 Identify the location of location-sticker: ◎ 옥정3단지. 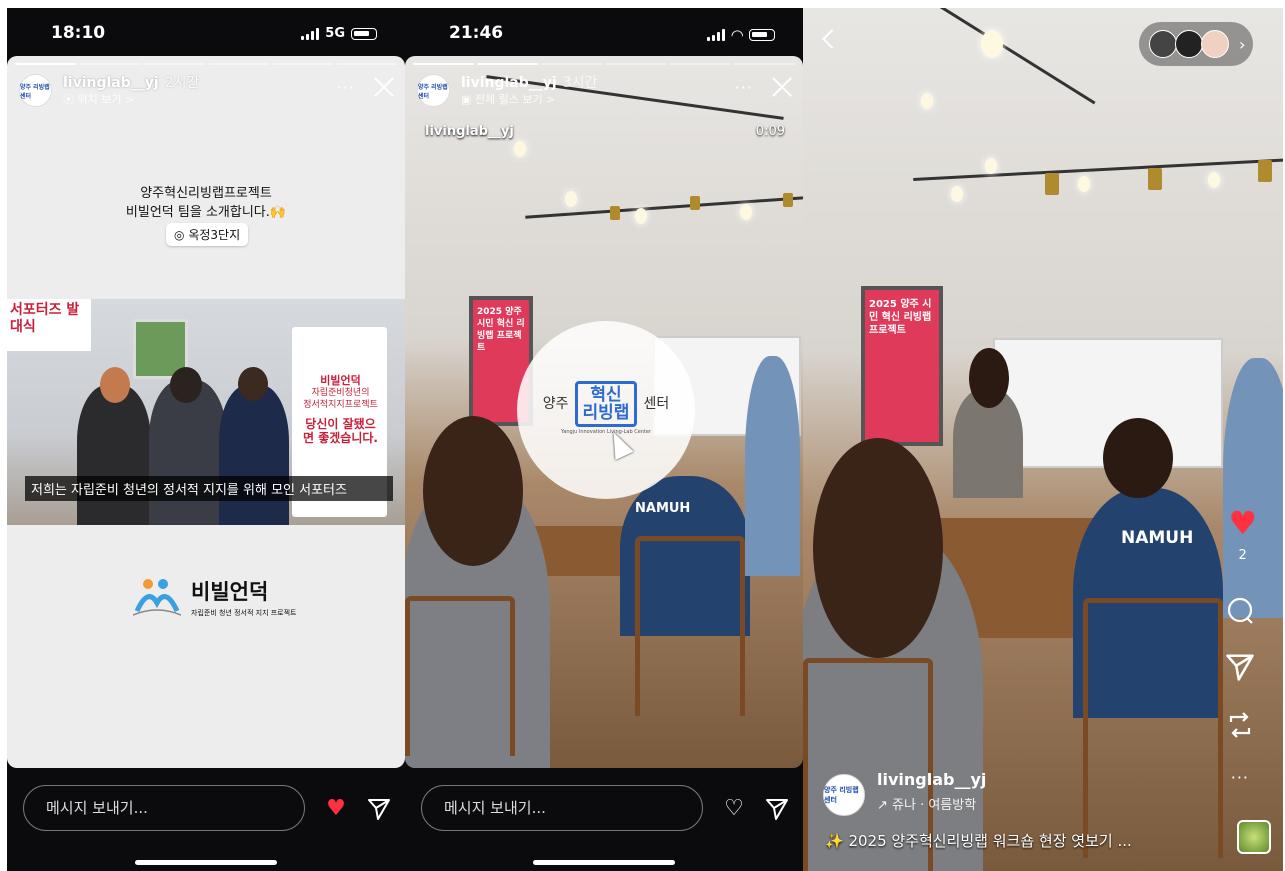
(207, 234).